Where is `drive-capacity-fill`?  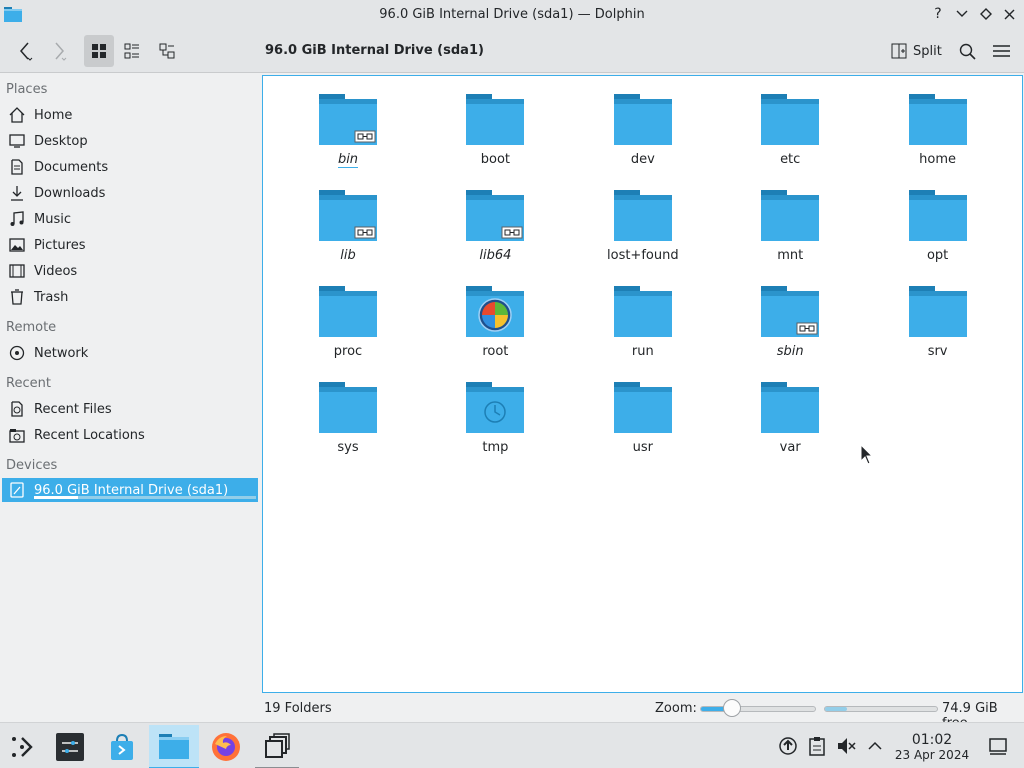
drive-capacity-fill is located at coordinates (56, 497).